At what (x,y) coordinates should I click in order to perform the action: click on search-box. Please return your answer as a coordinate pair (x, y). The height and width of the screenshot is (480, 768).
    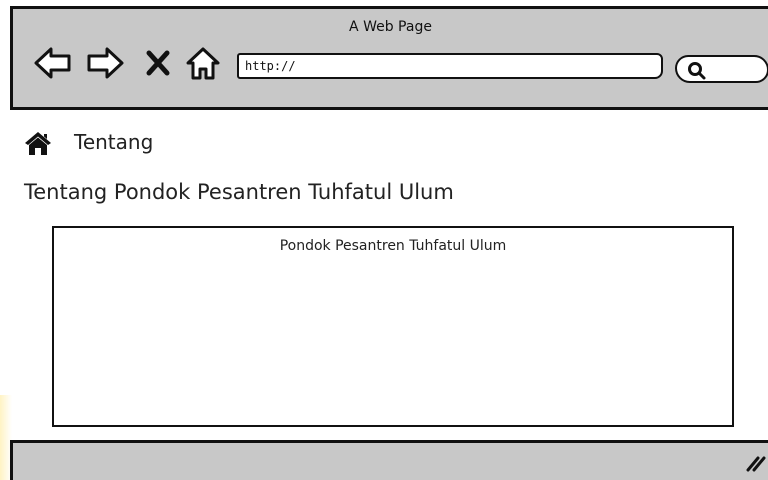
    Looking at the image, I should click on (721, 69).